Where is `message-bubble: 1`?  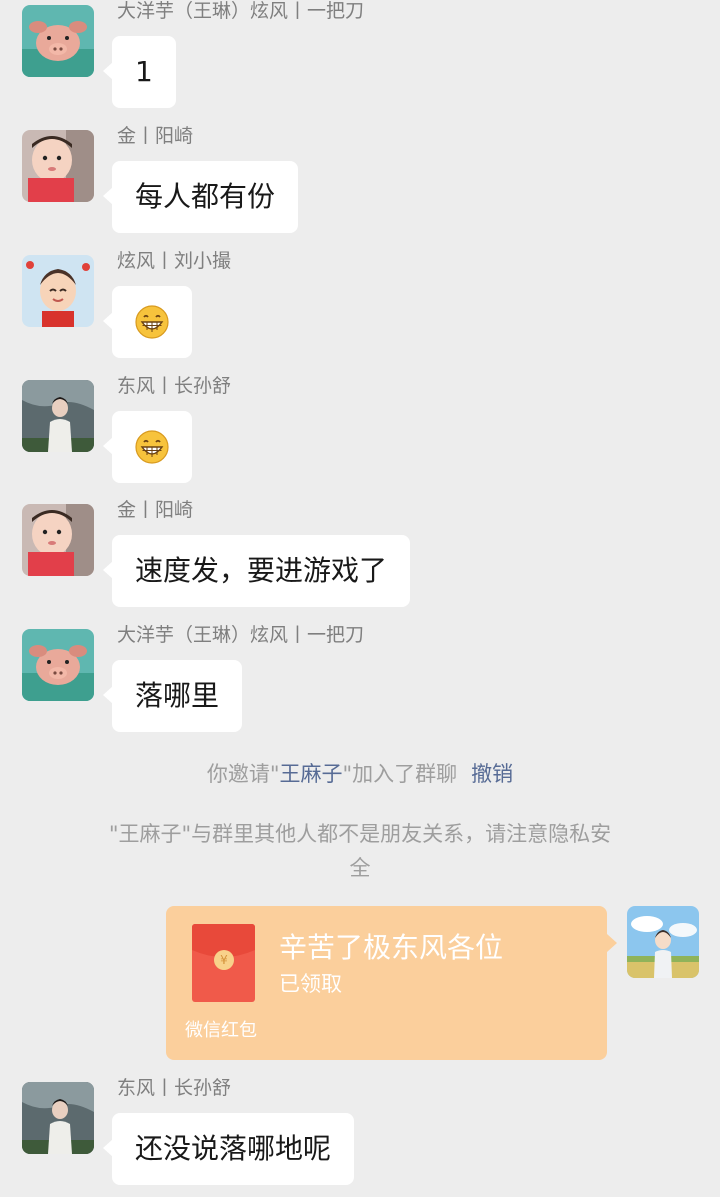
message-bubble: 1 is located at coordinates (139, 72).